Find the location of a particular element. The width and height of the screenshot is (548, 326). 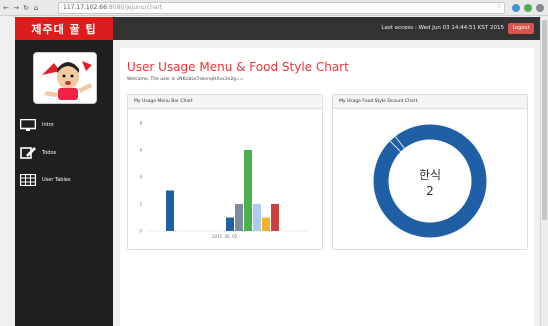

y-tick-label: 2 is located at coordinates (140, 204).